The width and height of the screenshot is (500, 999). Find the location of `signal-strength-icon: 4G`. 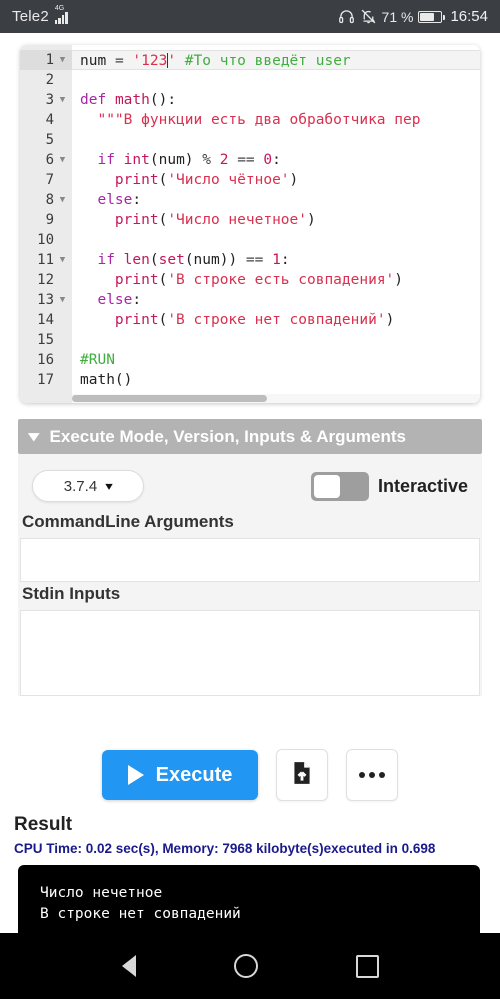

signal-strength-icon: 4G is located at coordinates (61, 14).